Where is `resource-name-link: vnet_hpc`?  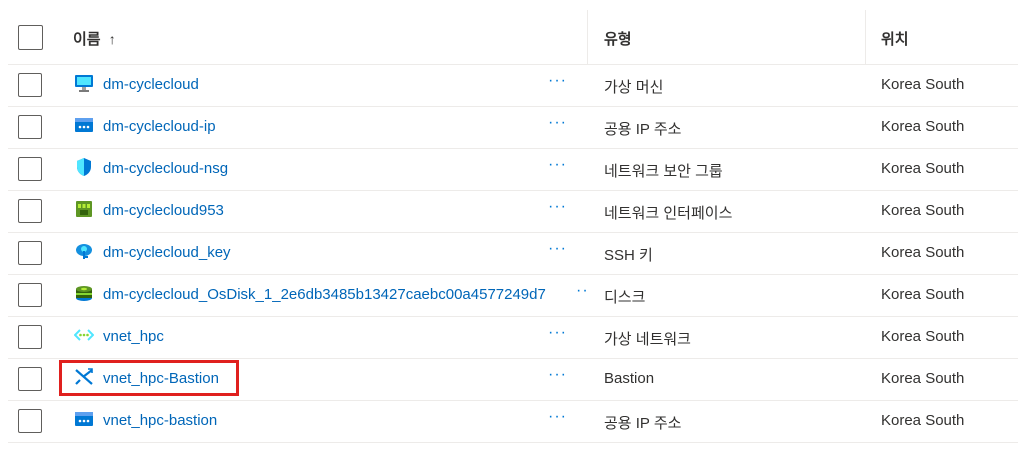
resource-name-link: vnet_hpc is located at coordinates (133, 336).